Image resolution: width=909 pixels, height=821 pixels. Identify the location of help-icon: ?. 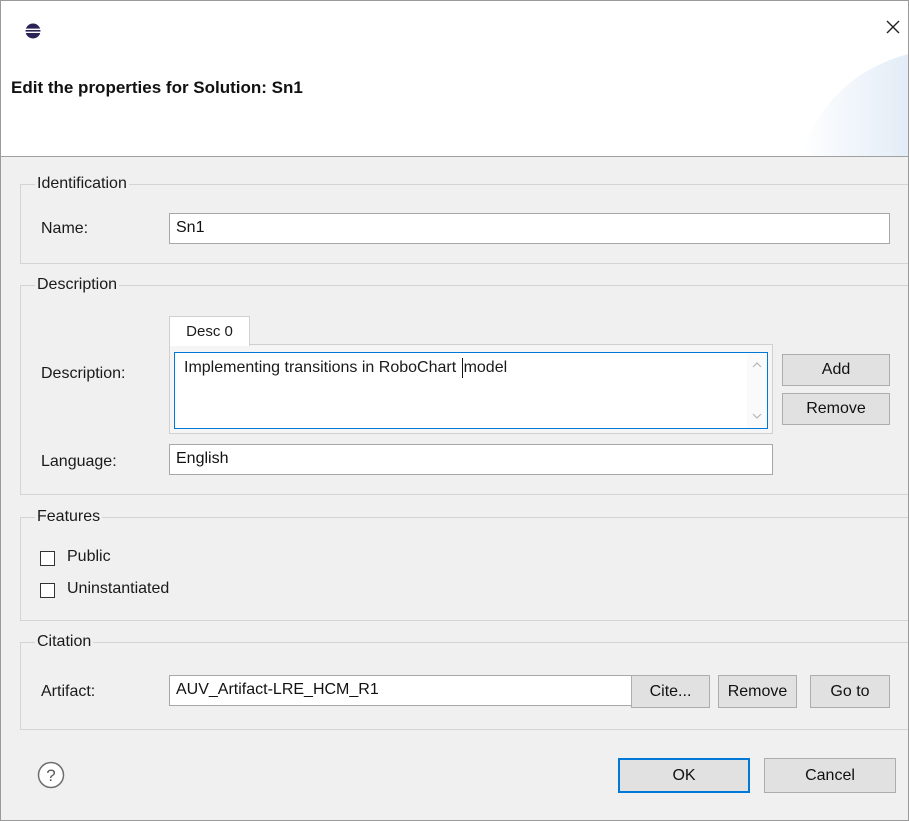
(51, 775).